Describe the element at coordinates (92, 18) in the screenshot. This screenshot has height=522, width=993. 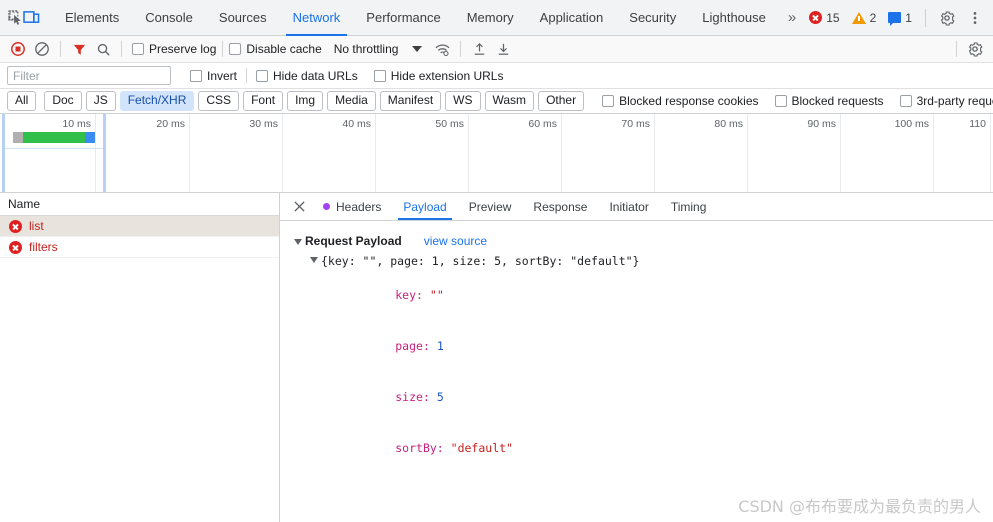
I see `tab-elements: Elements` at that location.